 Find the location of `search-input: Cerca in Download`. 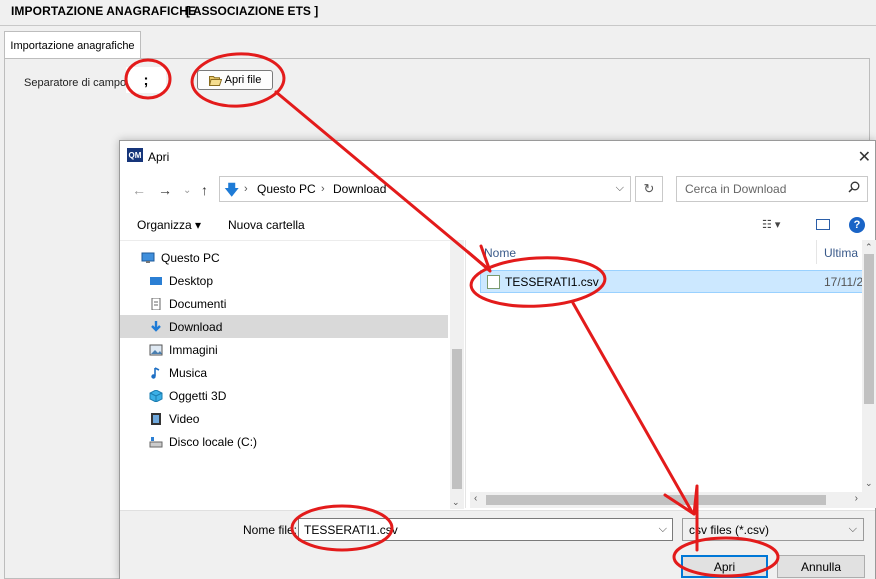

search-input: Cerca in Download is located at coordinates (772, 189).